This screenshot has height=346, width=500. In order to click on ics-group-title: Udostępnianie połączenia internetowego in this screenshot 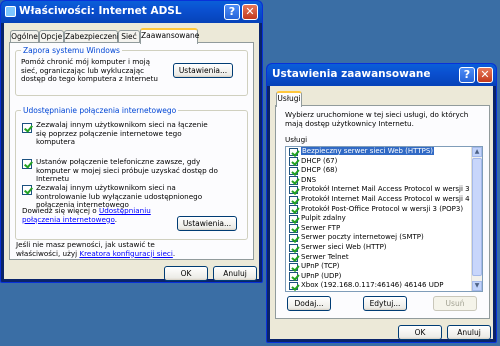, I will do `click(100, 110)`.